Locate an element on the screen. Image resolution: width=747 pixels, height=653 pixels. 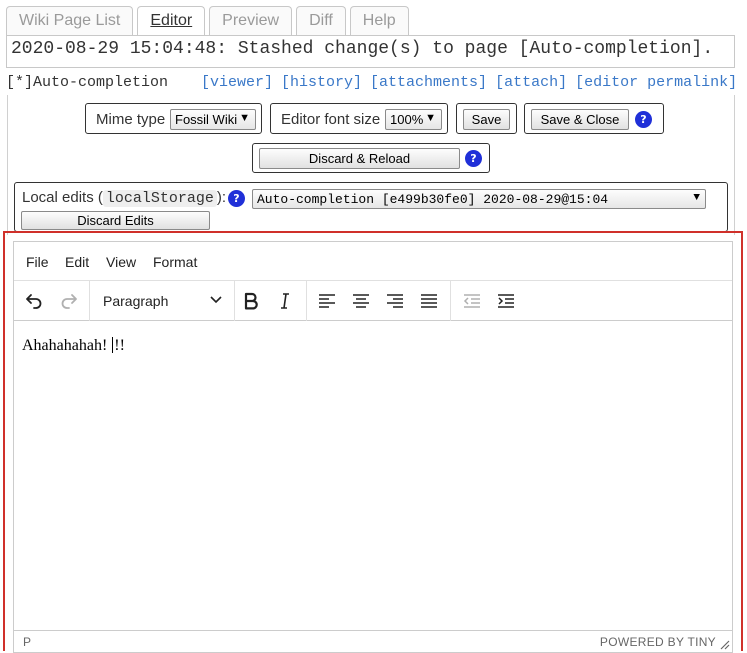
chevron-down-icon is located at coordinates (216, 300).